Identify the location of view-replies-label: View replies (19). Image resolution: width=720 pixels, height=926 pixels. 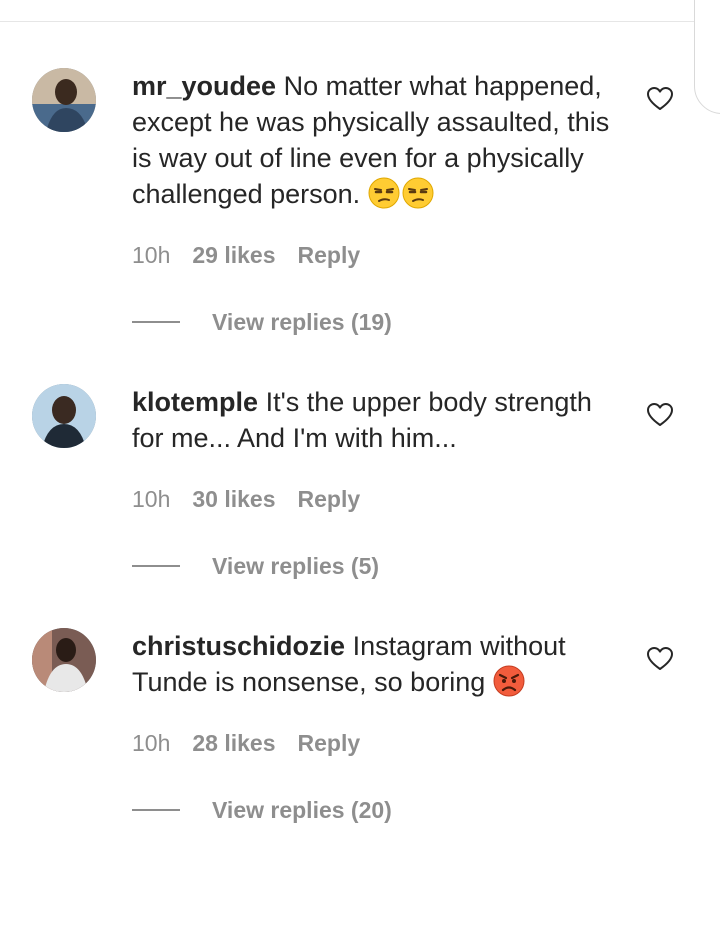
(302, 322).